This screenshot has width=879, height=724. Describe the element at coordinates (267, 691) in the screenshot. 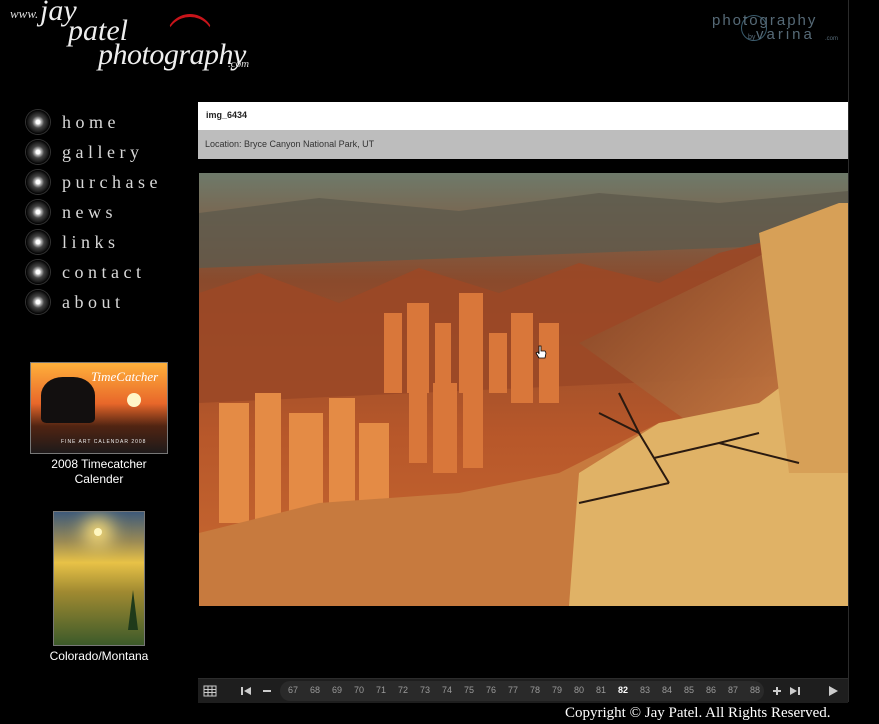

I see `minus-icon` at that location.